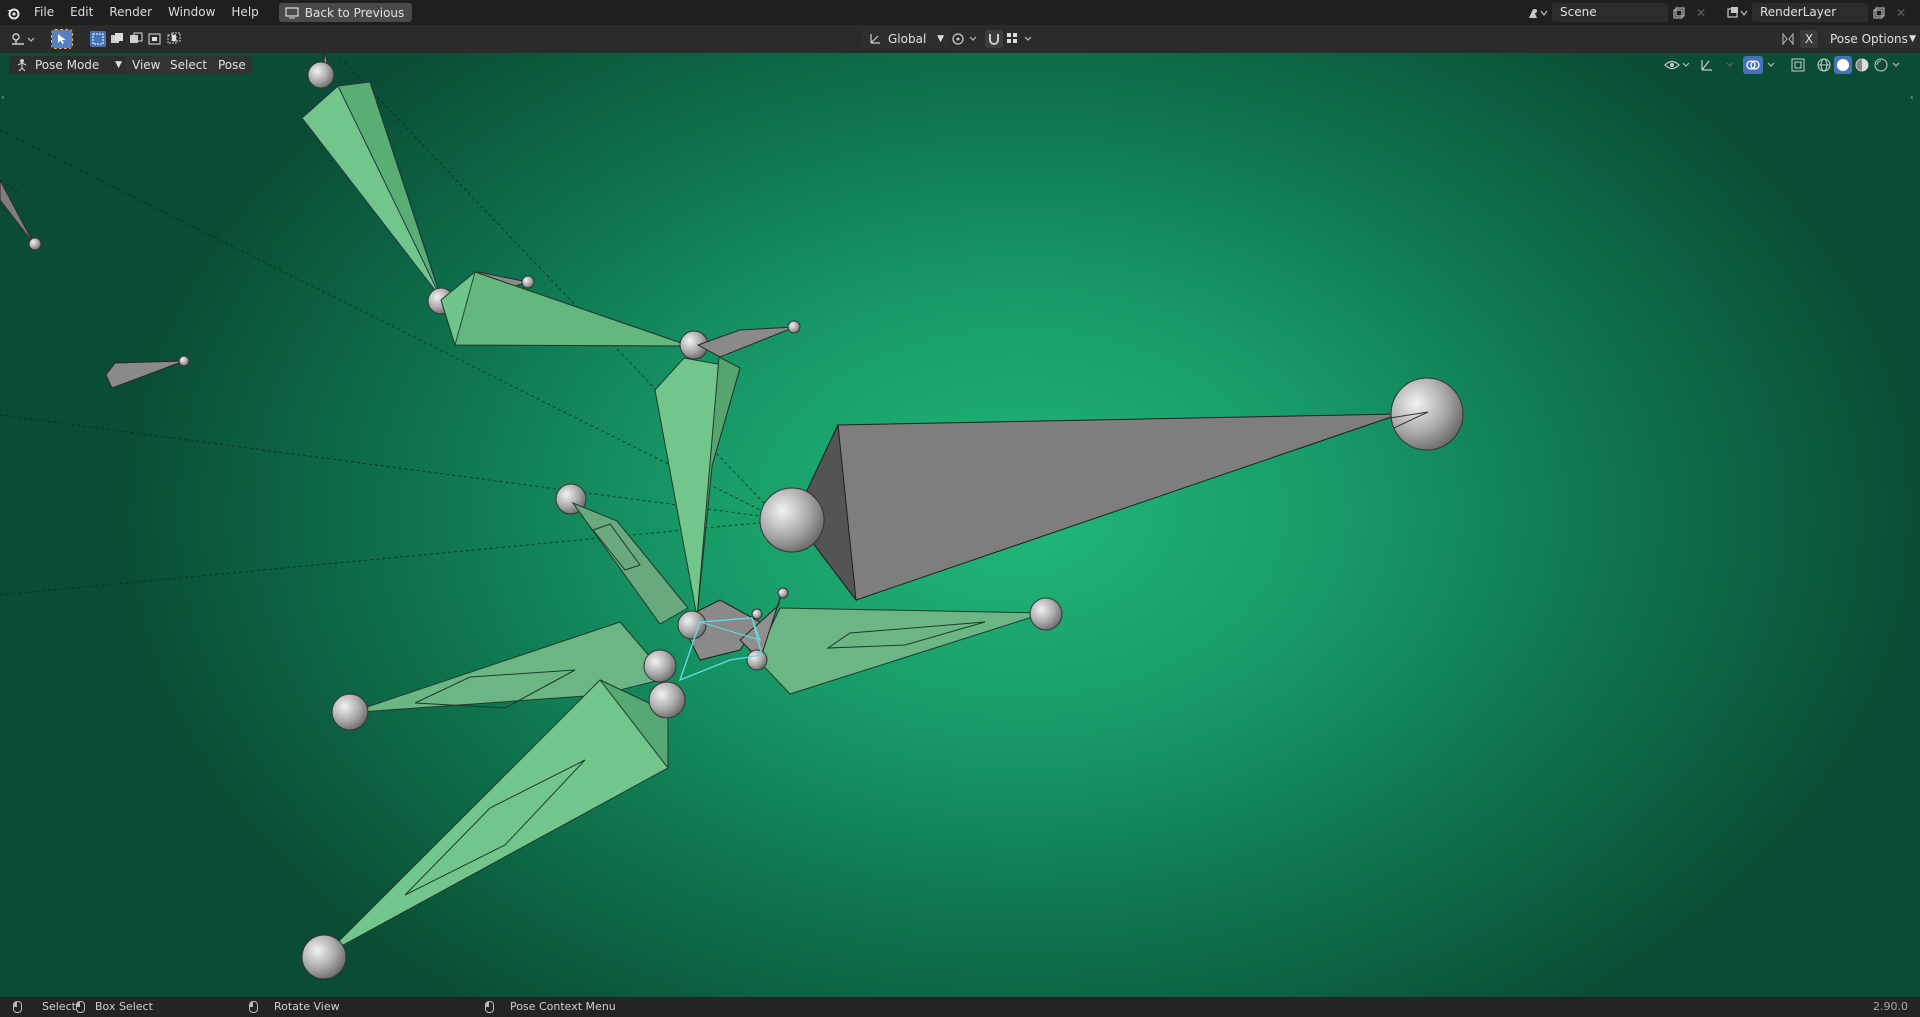 The width and height of the screenshot is (1920, 1017). Describe the element at coordinates (563, 1006) in the screenshot. I see `status-context-menu-label: Pose Context Menu` at that location.